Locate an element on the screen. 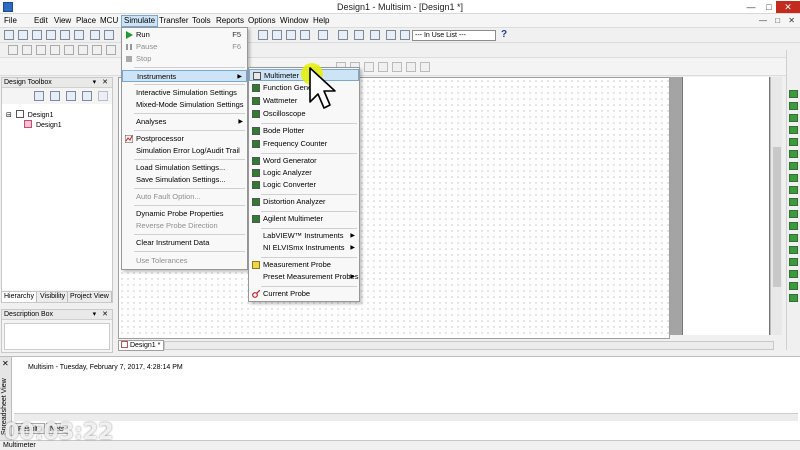 The width and height of the screenshot is (800, 450). menu-measurement-probe: Measurement Probe is located at coordinates (304, 265).